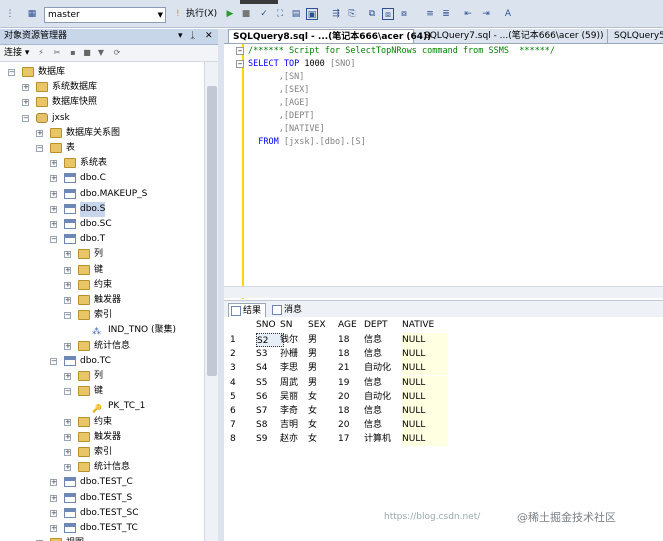  What do you see at coordinates (486, 14) in the screenshot?
I see `increase-indent-icon: ⇥` at bounding box center [486, 14].